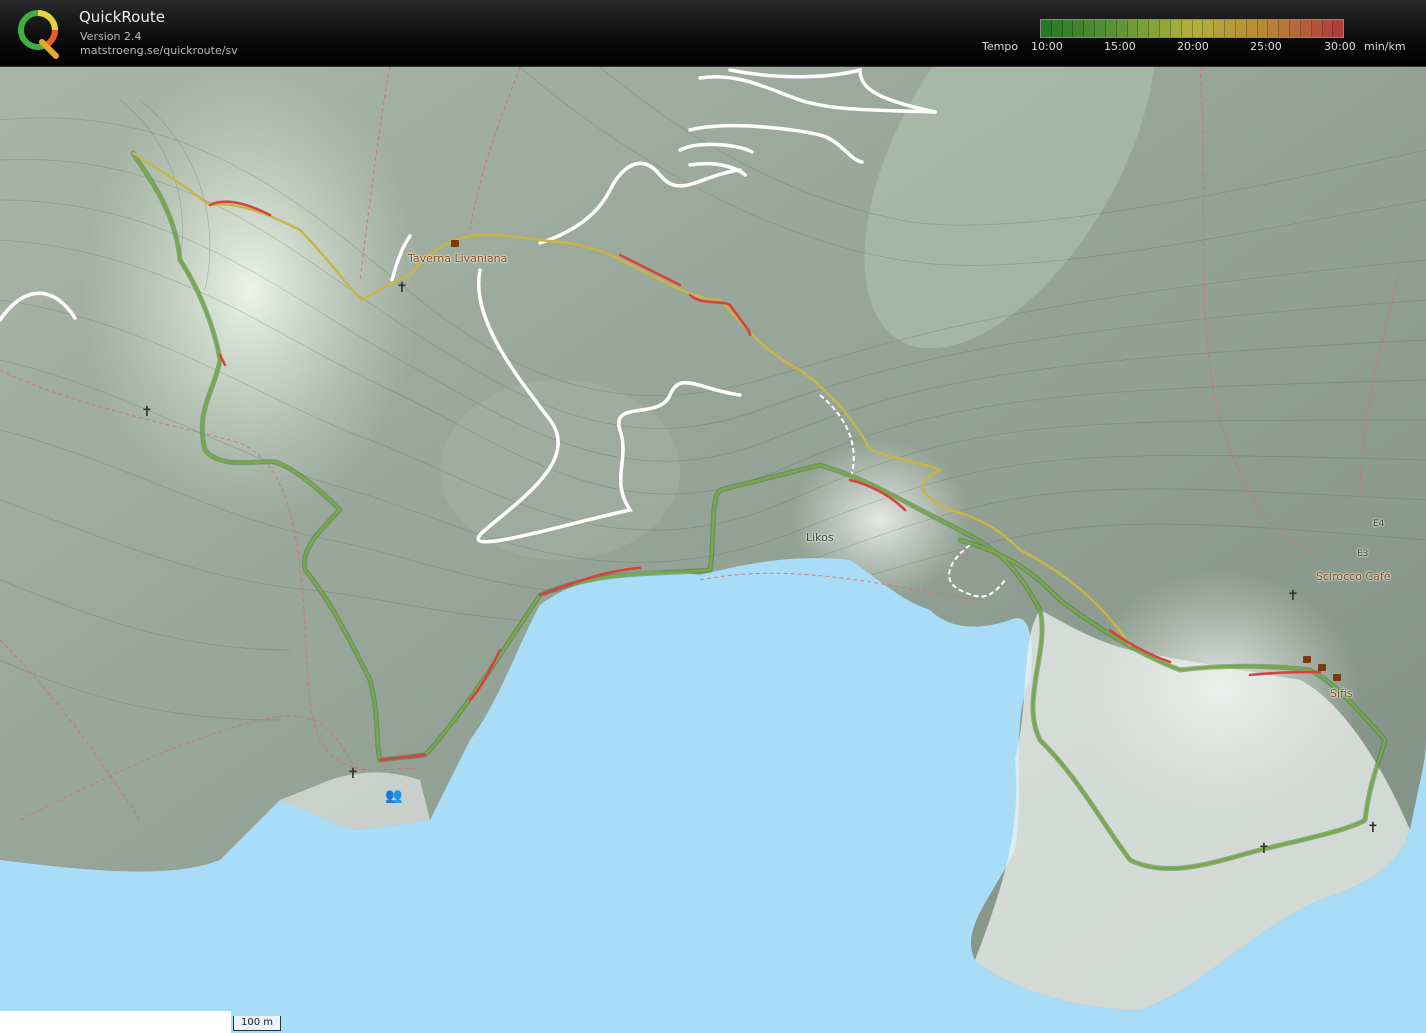  Describe the element at coordinates (1000, 46) in the screenshot. I see `legend-title: Tempo` at that location.